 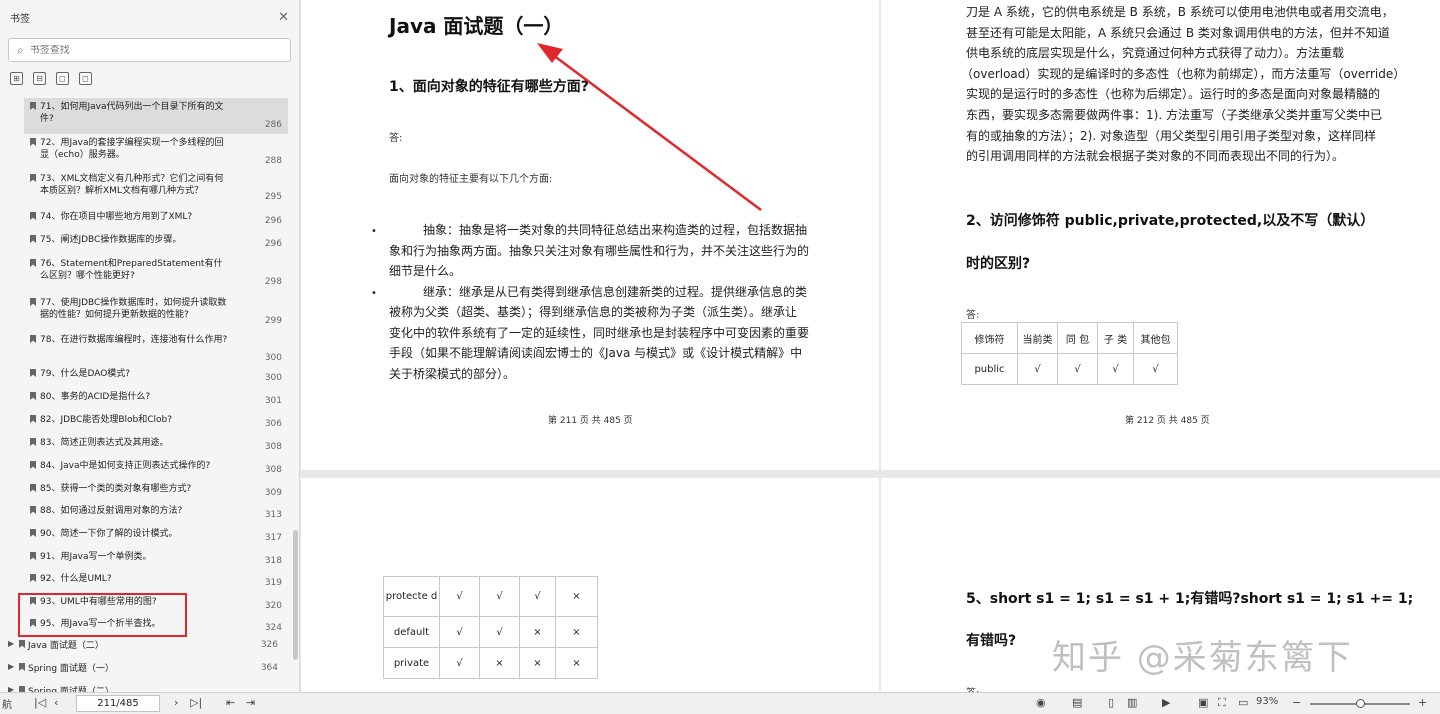 What do you see at coordinates (156, 116) in the screenshot?
I see `bookmark-item: 71、如何用Java代码列出一个目录下所有的文件? 286` at bounding box center [156, 116].